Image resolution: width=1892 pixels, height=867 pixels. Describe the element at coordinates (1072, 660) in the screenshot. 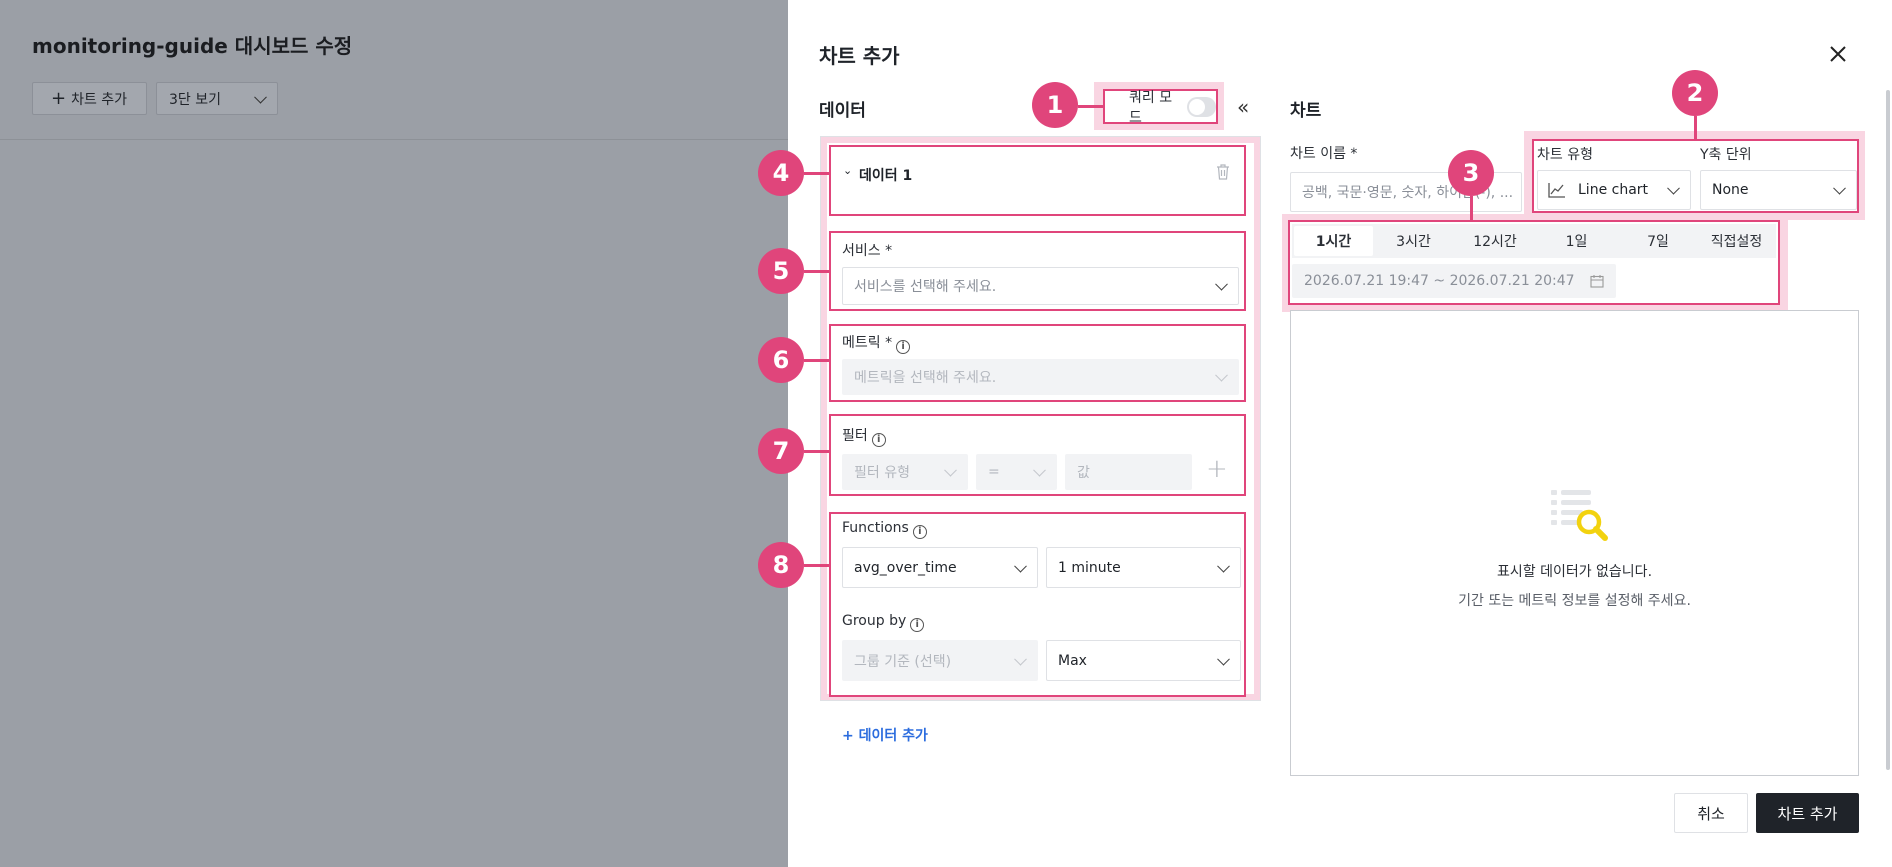

I see `aggregate-value: Max` at that location.